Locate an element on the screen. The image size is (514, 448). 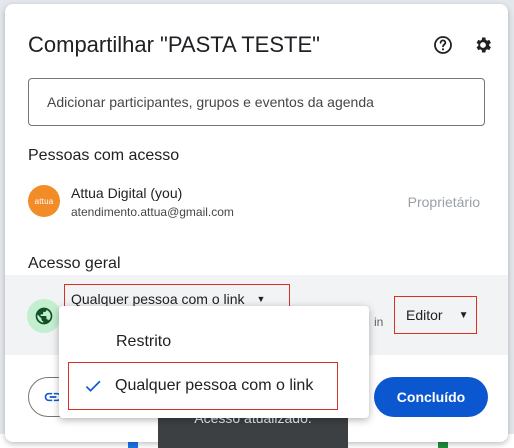
link-access-label: Qualquer pessoa com o link is located at coordinates (158, 299).